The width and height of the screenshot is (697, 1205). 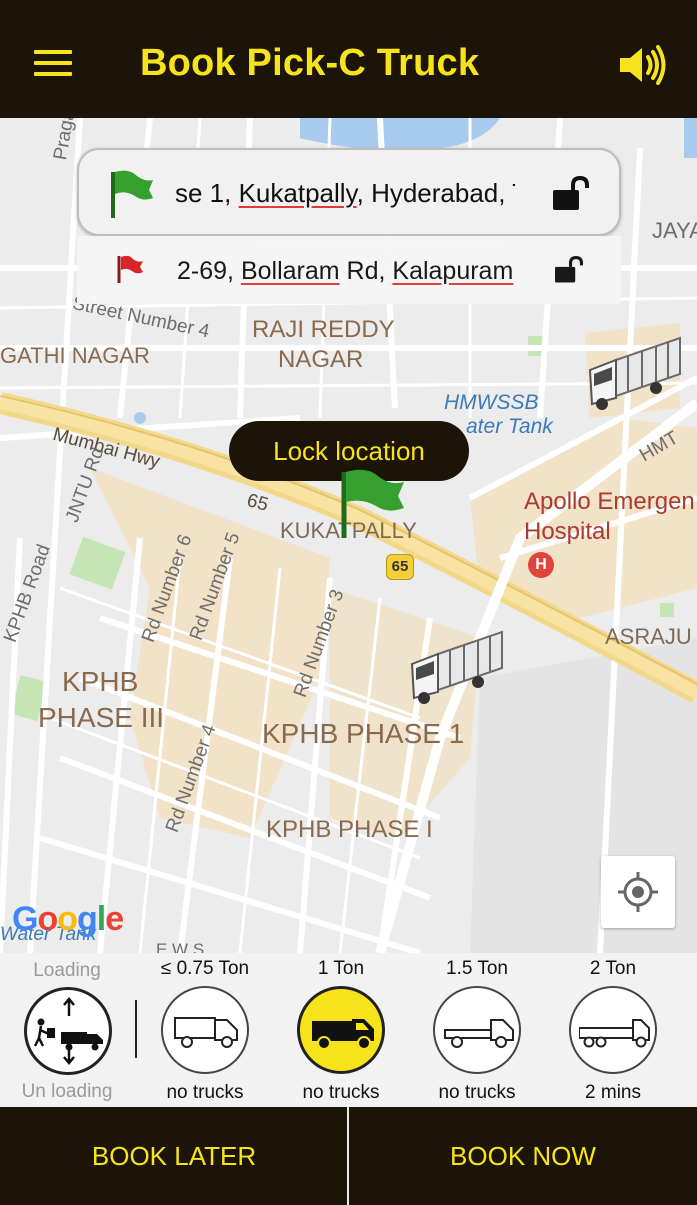 What do you see at coordinates (174, 1156) in the screenshot?
I see `book-later-button: BOOK LATER` at bounding box center [174, 1156].